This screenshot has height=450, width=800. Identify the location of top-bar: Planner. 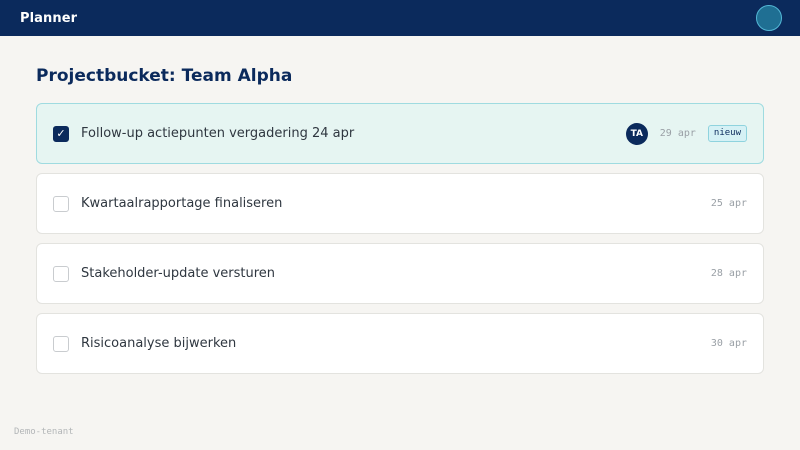
(400, 18).